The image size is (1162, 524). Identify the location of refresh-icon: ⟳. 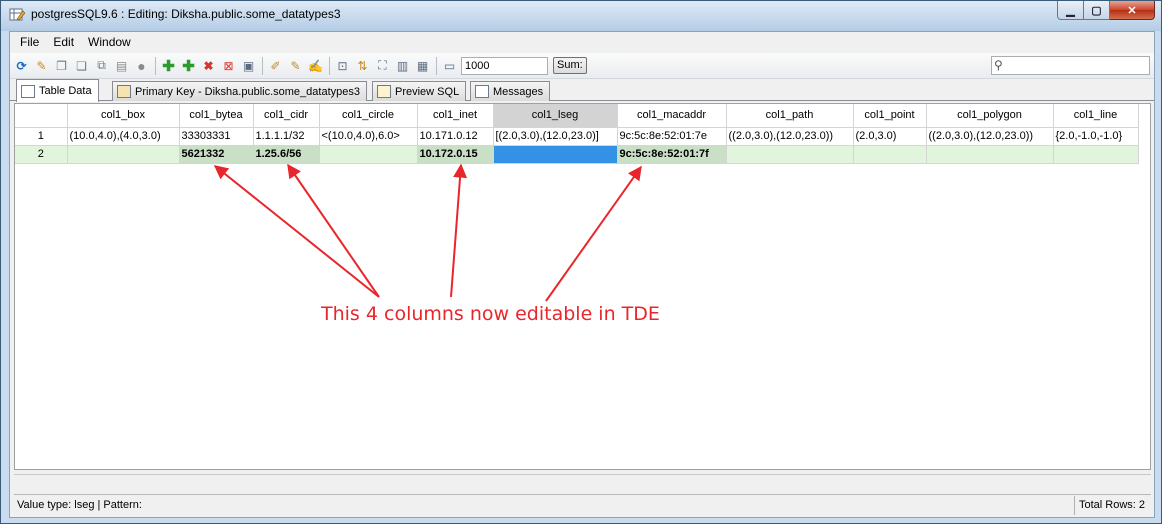
(21, 65).